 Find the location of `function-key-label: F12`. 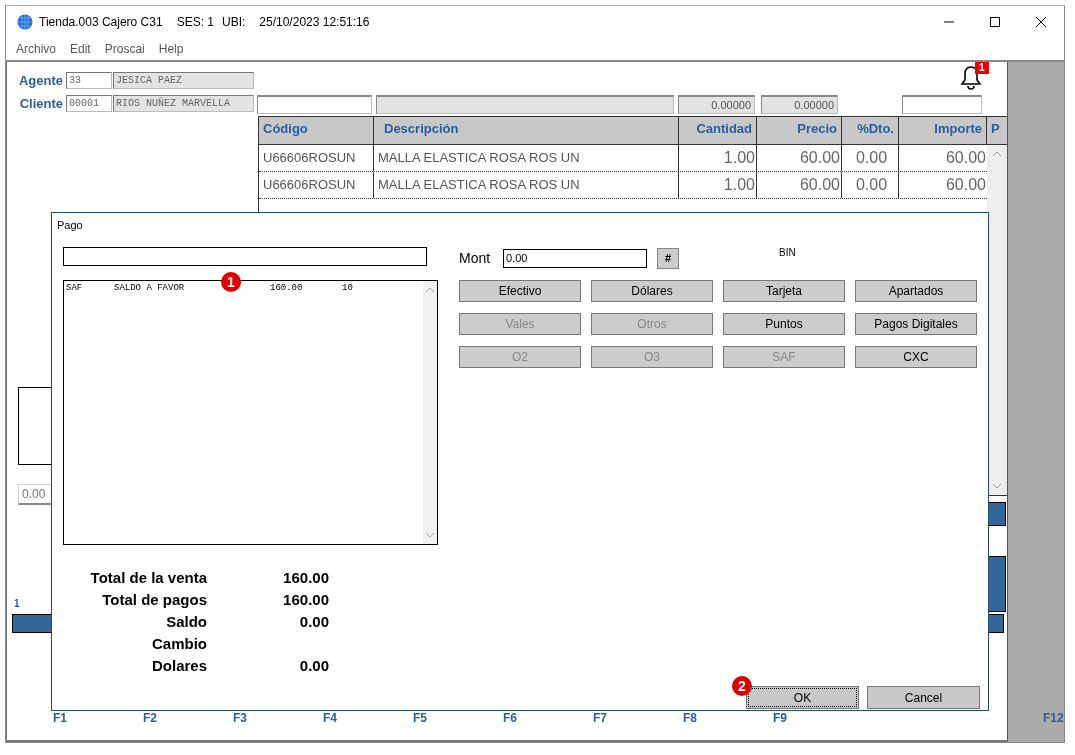

function-key-label: F12 is located at coordinates (1053, 718).